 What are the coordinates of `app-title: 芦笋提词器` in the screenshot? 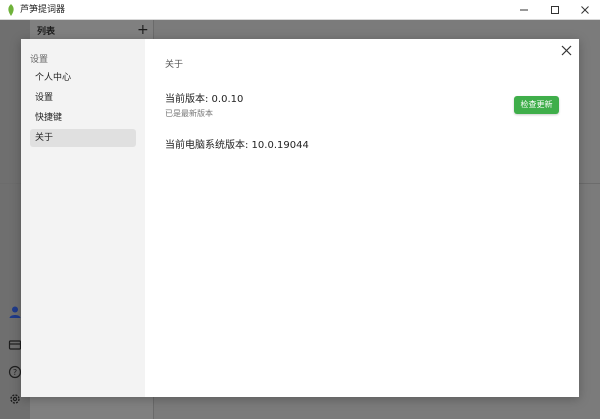 It's located at (43, 10).